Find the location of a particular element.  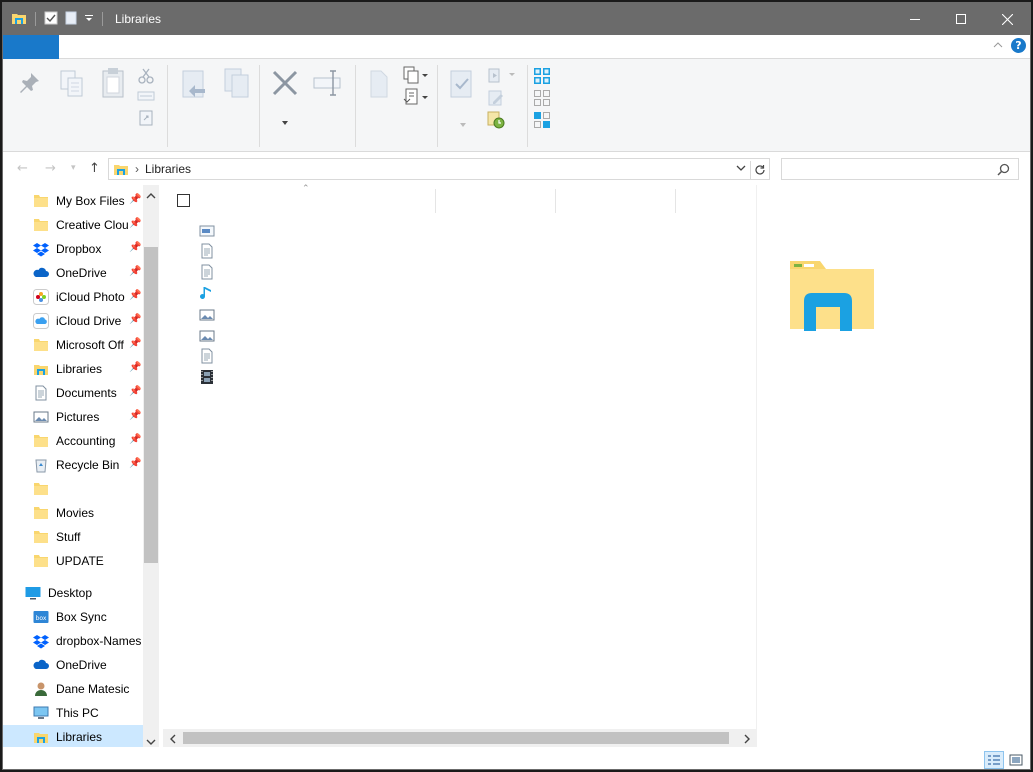

copy-path-icon is located at coordinates (146, 97).